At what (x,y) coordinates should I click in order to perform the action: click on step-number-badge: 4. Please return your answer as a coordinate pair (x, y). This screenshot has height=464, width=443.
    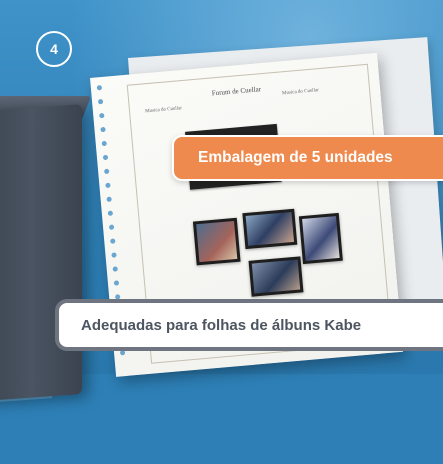
    Looking at the image, I should click on (54, 49).